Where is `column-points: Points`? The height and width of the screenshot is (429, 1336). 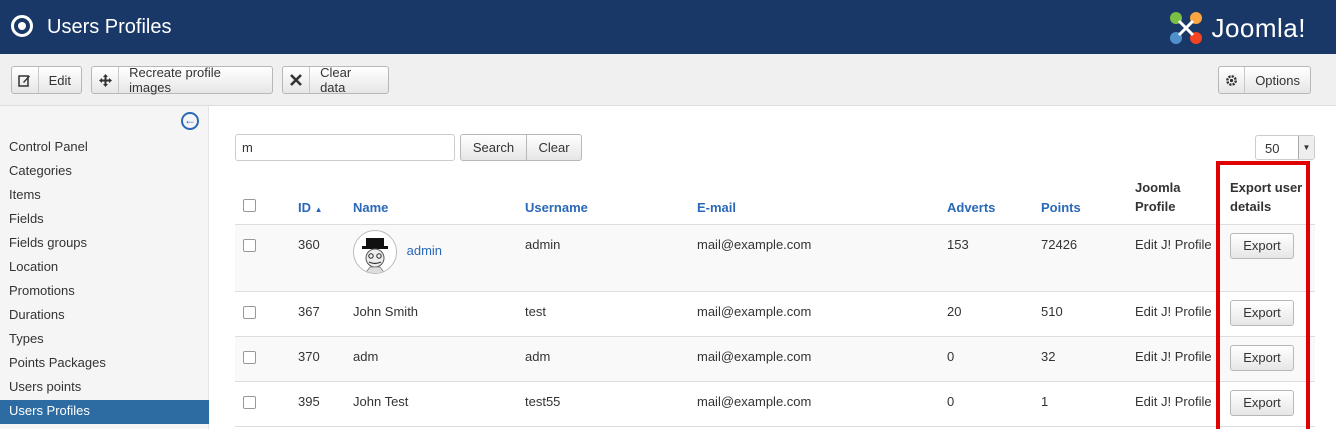 column-points: Points is located at coordinates (1088, 196).